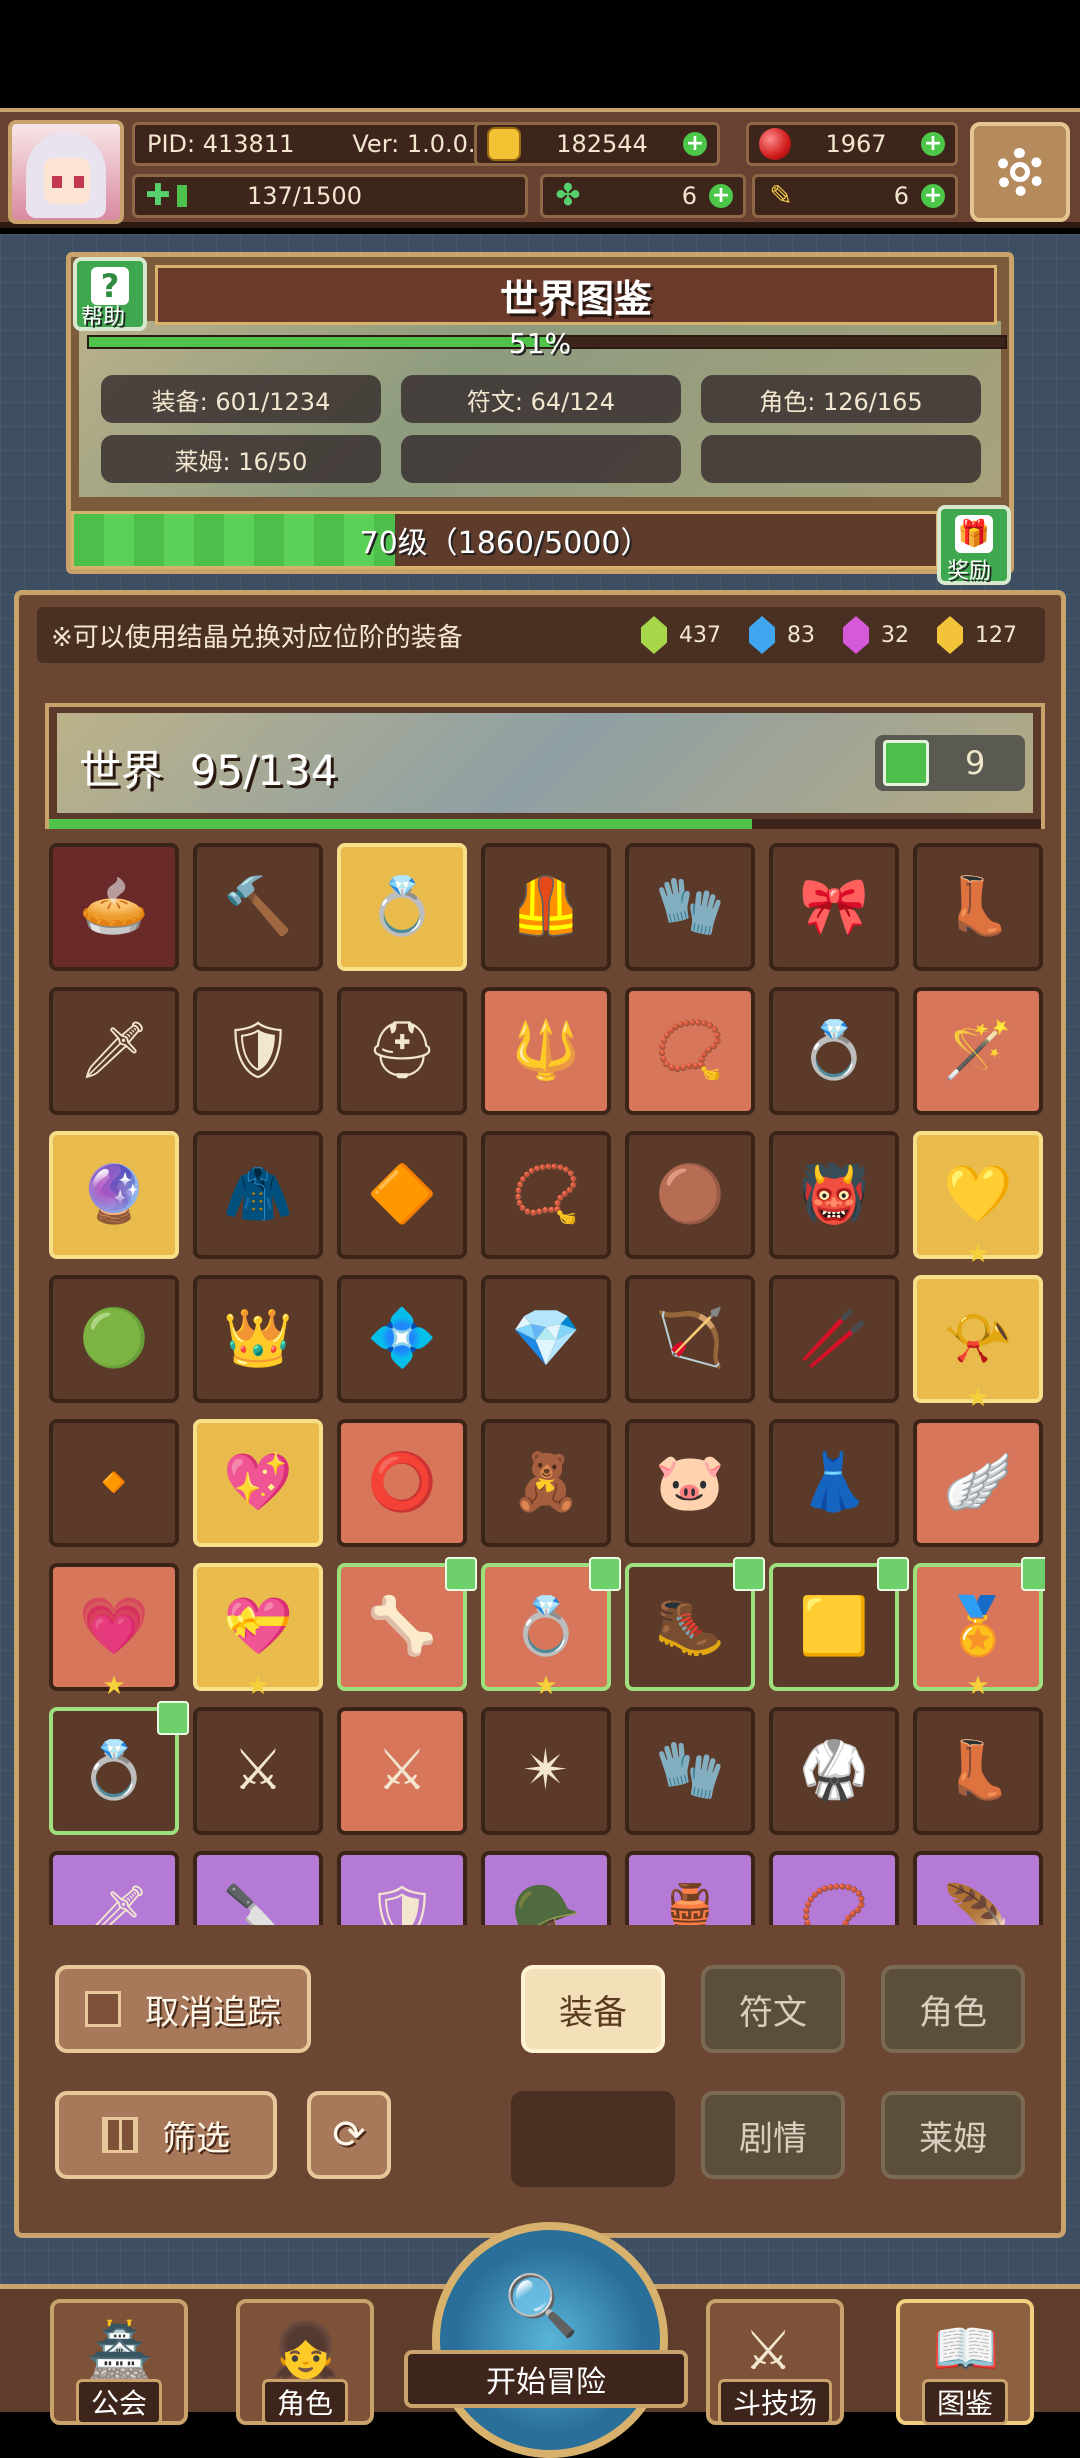 The image size is (1080, 2458). What do you see at coordinates (834, 1195) in the screenshot?
I see `demon-armor-item: 👹` at bounding box center [834, 1195].